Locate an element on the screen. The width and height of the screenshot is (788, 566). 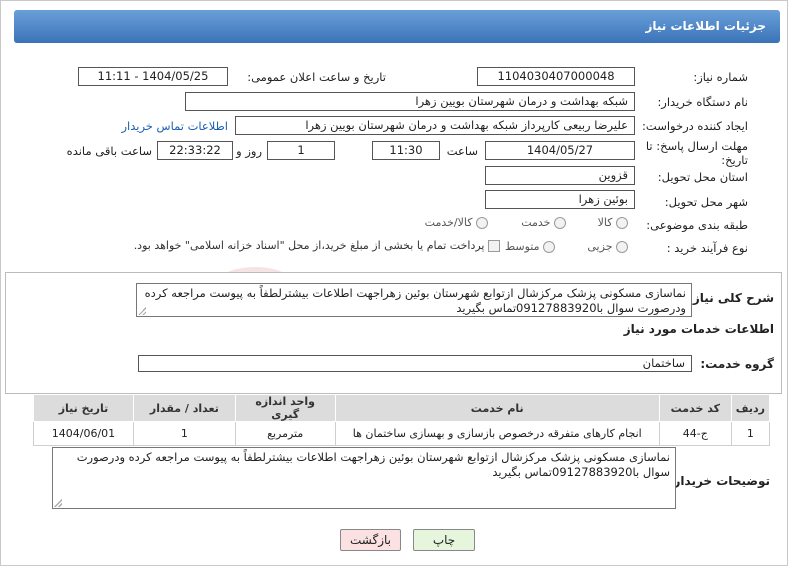
column-header-row-number: ردیف is located at coordinates (750, 408).